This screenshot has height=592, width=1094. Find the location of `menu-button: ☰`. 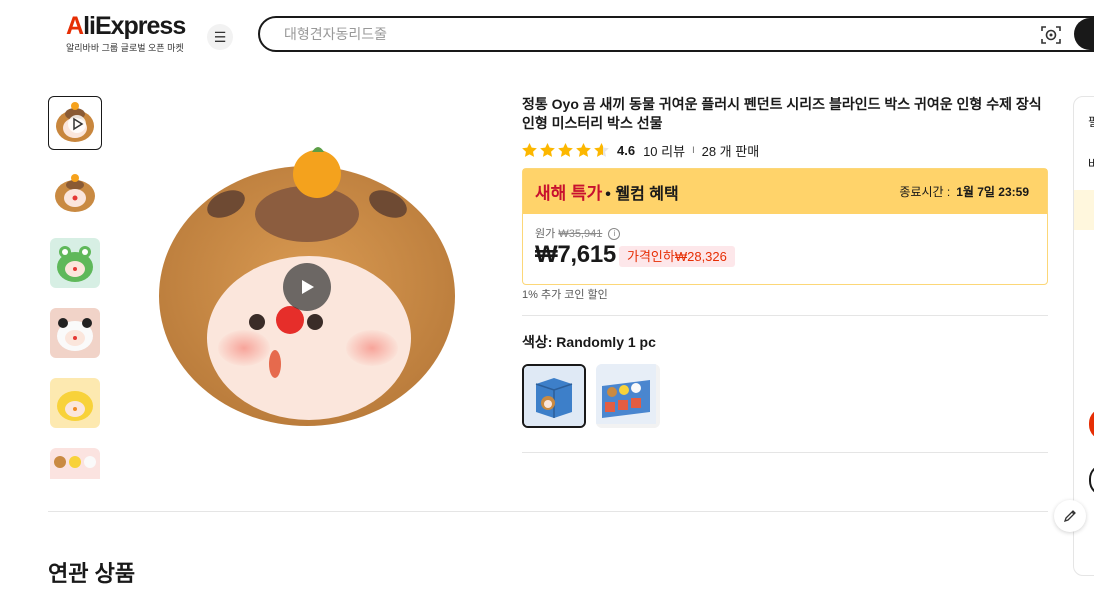

menu-button: ☰ is located at coordinates (220, 37).